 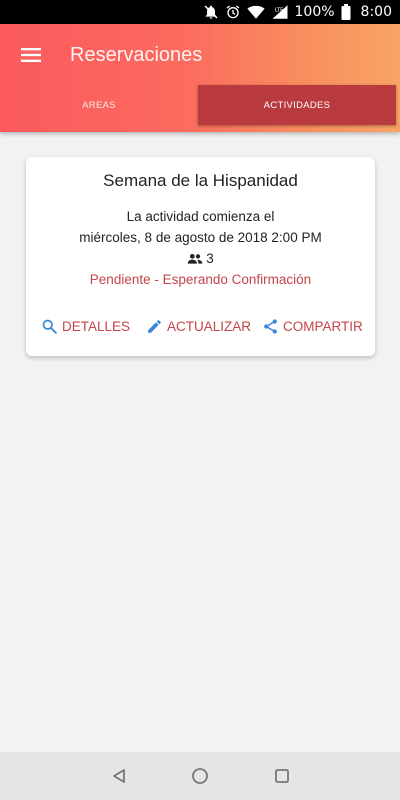 What do you see at coordinates (233, 12) in the screenshot?
I see `alarm-icon` at bounding box center [233, 12].